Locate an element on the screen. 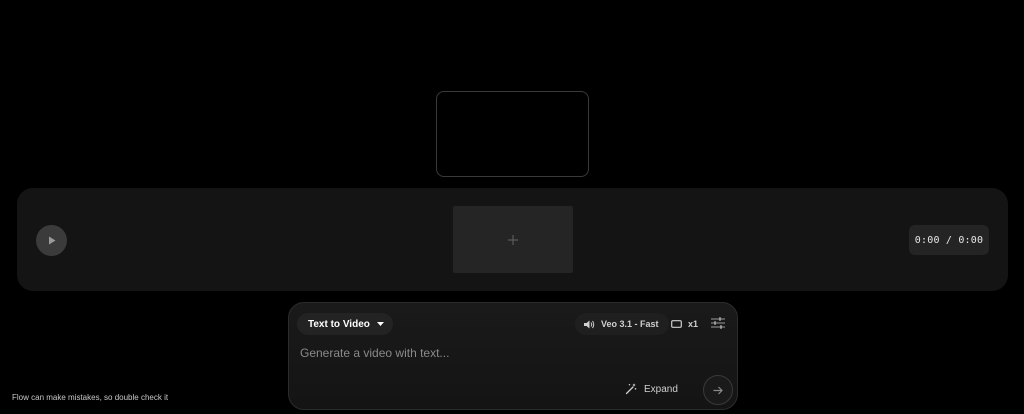 The image size is (1024, 414). model-label: Veo 3.1 - Fast is located at coordinates (630, 324).